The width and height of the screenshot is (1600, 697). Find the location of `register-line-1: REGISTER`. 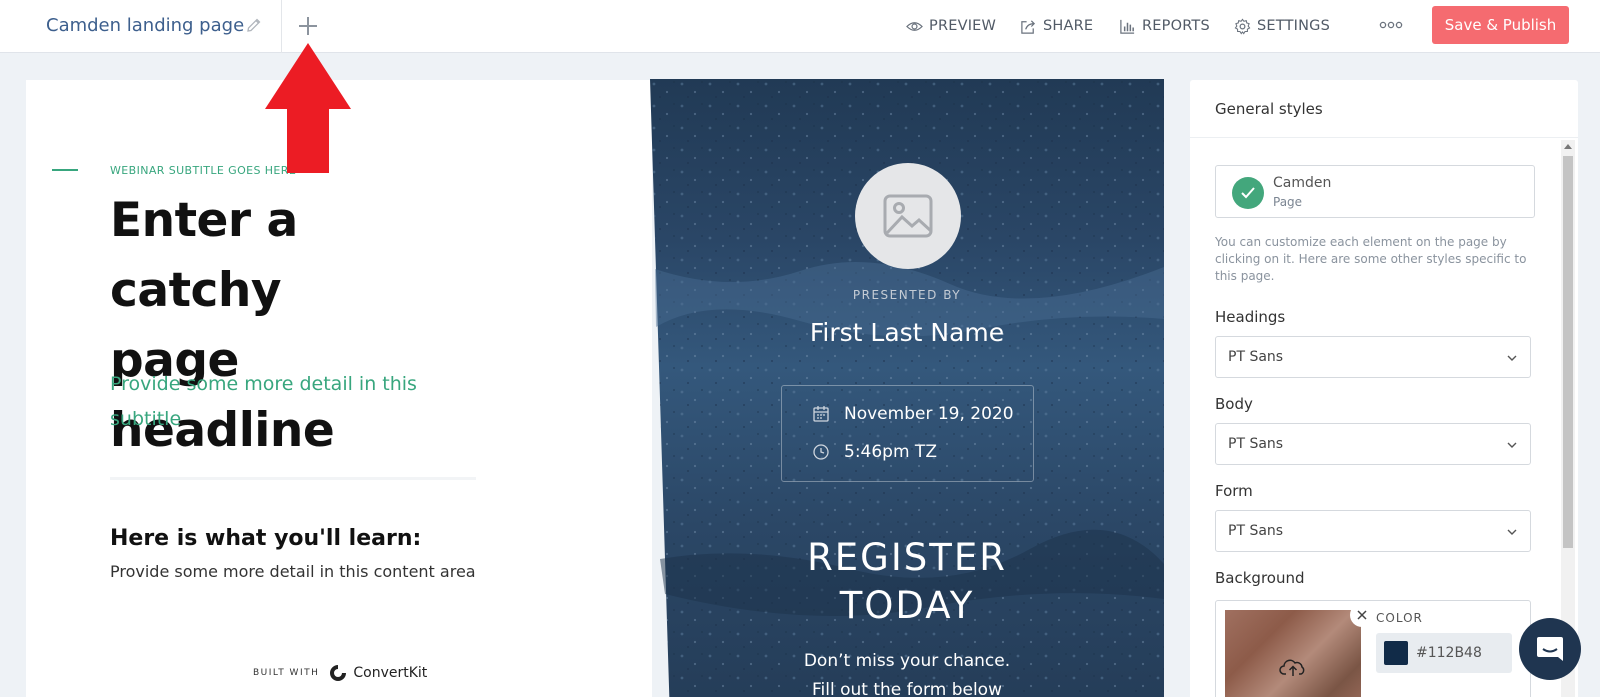

register-line-1: REGISTER is located at coordinates (907, 557).